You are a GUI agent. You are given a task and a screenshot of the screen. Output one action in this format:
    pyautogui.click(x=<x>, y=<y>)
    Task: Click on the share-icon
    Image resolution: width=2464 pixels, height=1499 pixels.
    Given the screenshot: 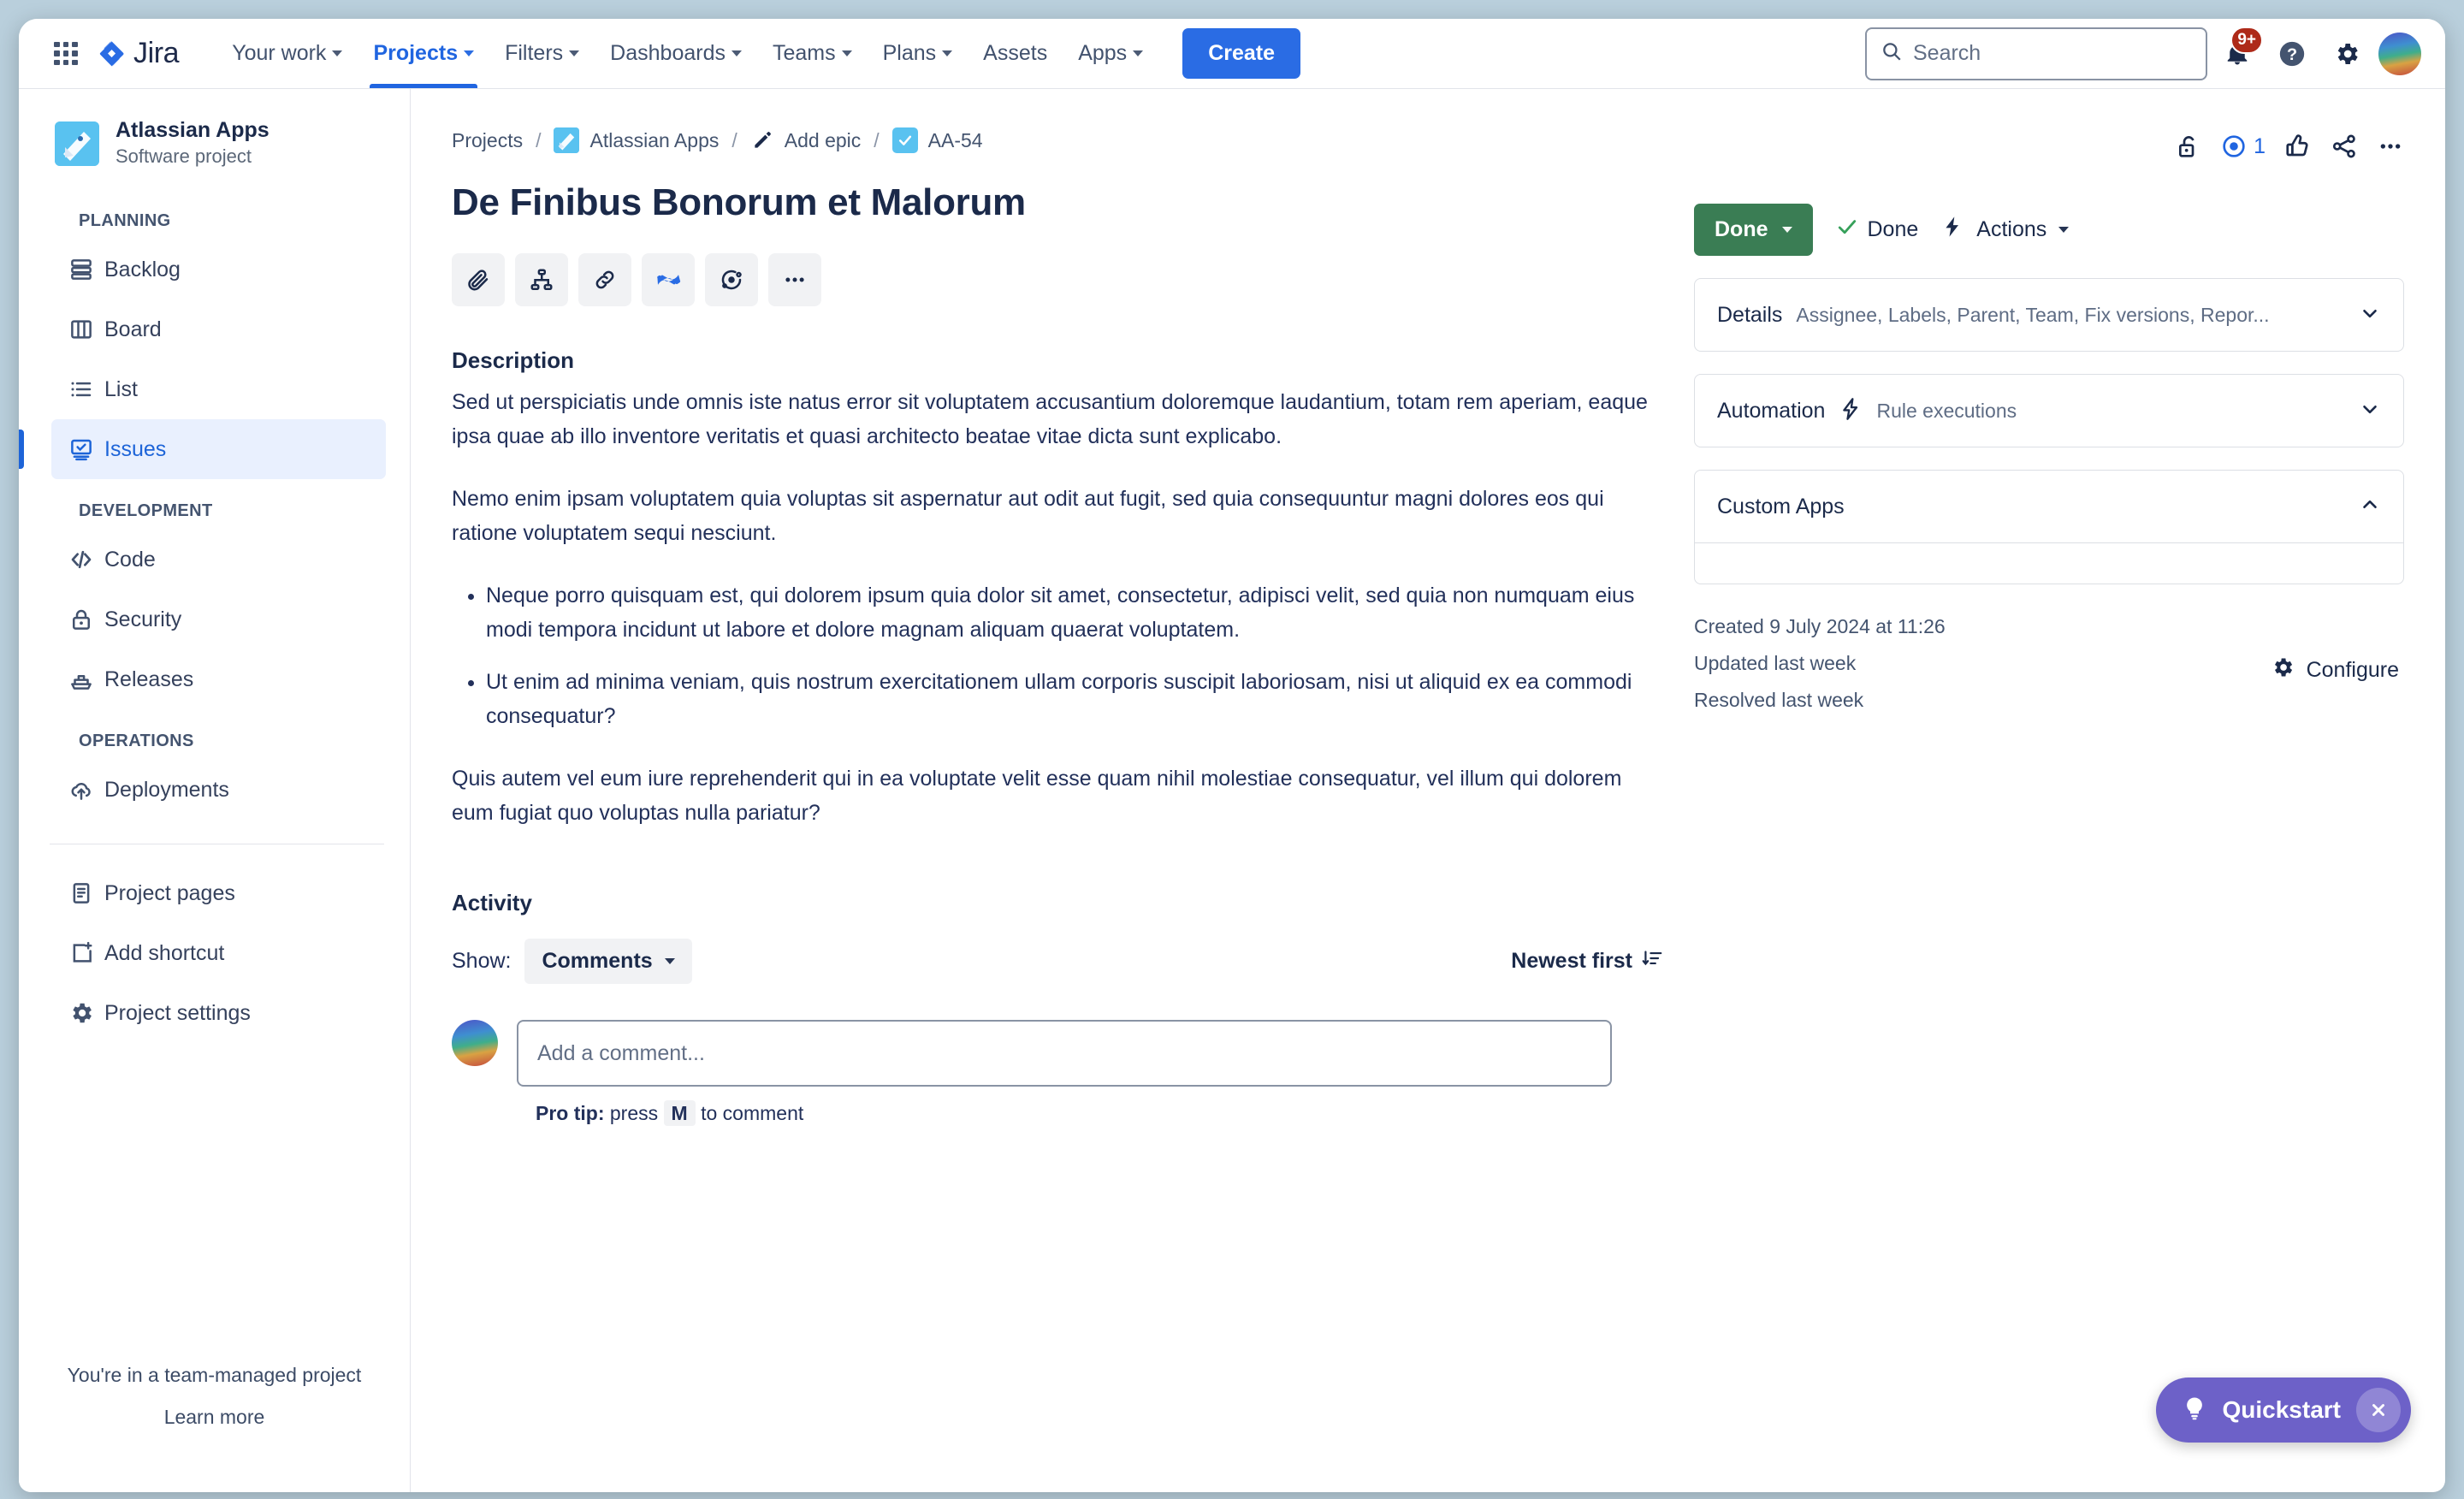 What is the action you would take?
    pyautogui.click(x=2344, y=146)
    